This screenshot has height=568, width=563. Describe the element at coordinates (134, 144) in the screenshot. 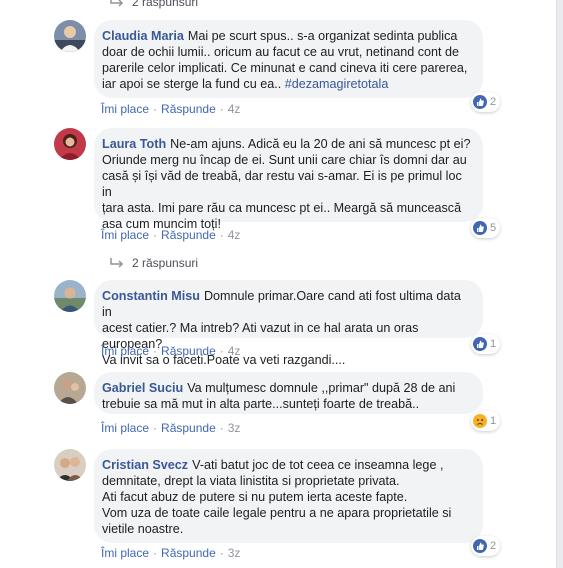

I see `comment-author: Laura Toth` at that location.